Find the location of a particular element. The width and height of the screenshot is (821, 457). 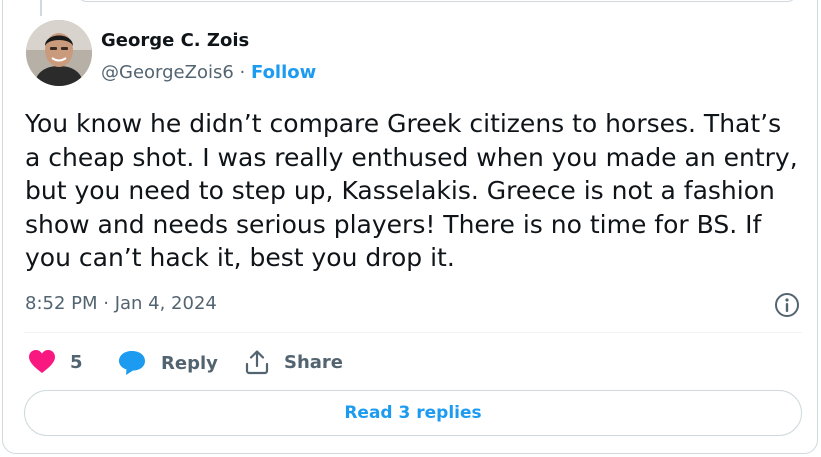

avatar-photo is located at coordinates (59, 53).